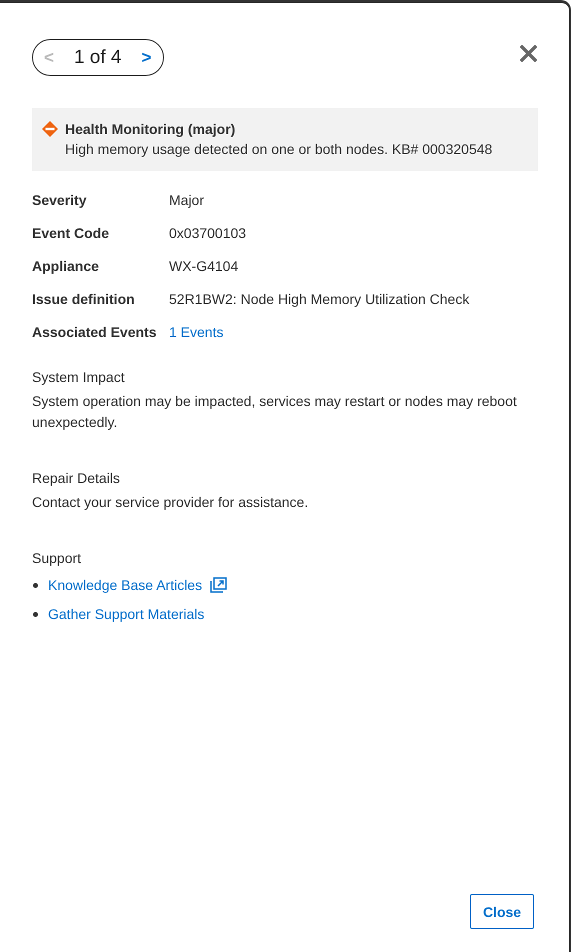  What do you see at coordinates (79, 377) in the screenshot?
I see `section-heading: System Impact` at bounding box center [79, 377].